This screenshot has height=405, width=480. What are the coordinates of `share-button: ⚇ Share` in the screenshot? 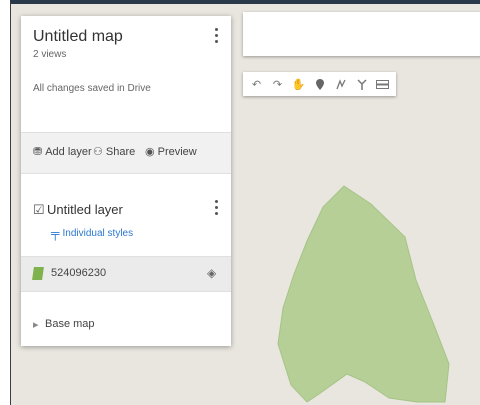 It's located at (114, 152).